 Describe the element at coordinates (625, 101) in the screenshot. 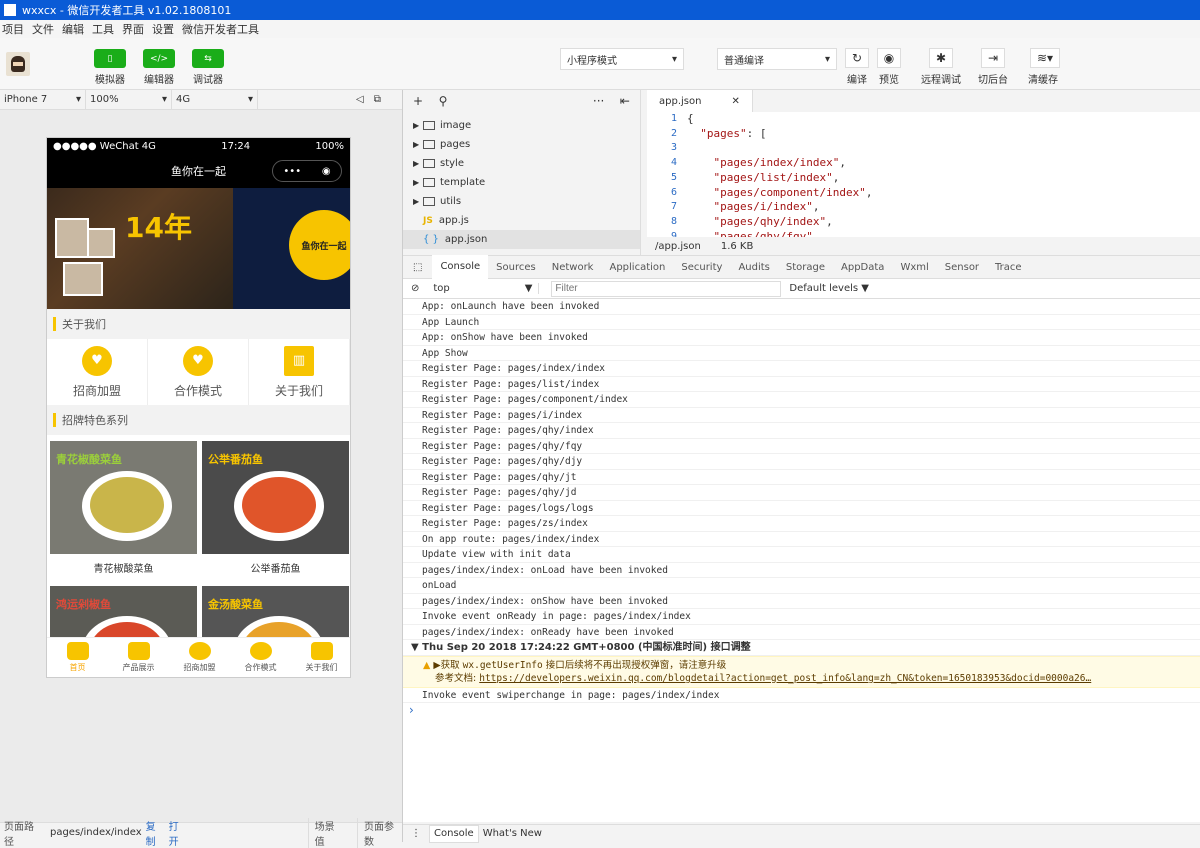

I see `collapse-icon: ⇤` at that location.